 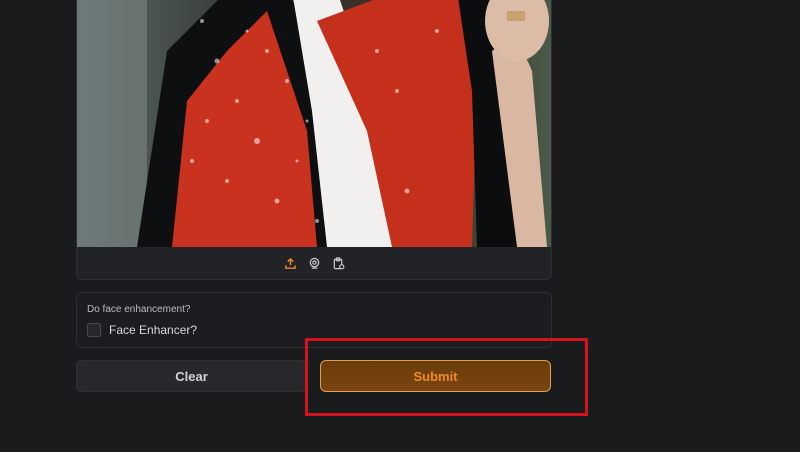 I want to click on webcam-icon, so click(x=314, y=264).